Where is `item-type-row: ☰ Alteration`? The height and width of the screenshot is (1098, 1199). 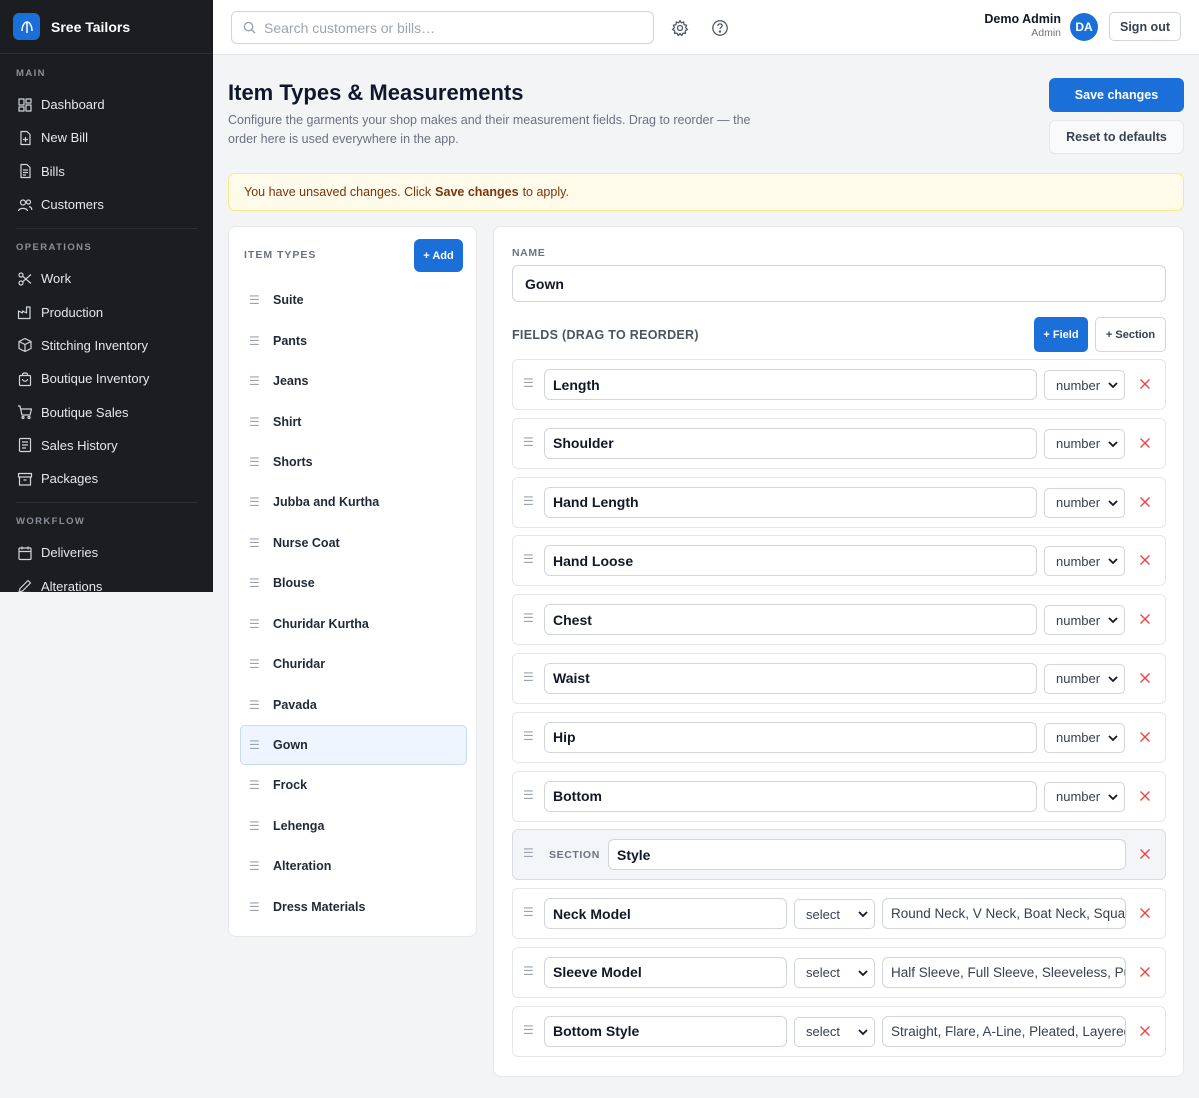 item-type-row: ☰ Alteration is located at coordinates (353, 866).